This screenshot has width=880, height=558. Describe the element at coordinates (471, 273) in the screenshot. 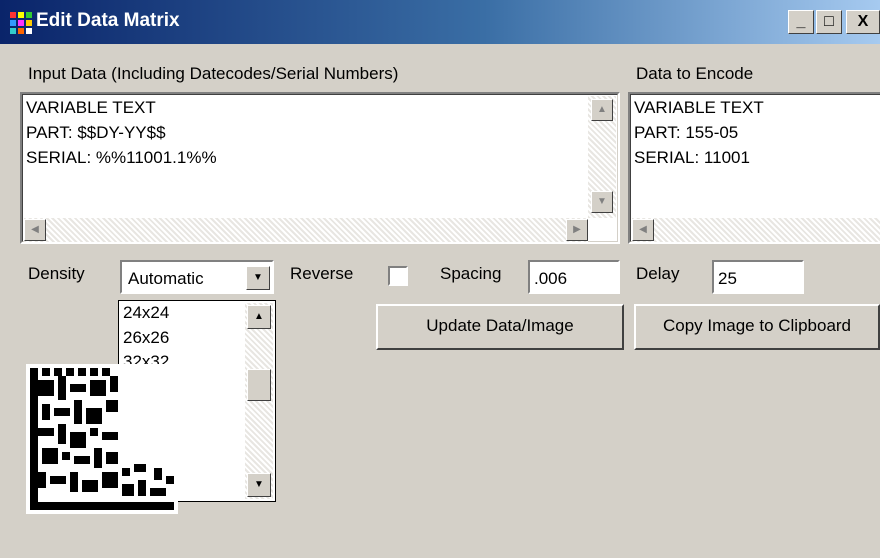

I see `spacing-label: Spacing` at that location.